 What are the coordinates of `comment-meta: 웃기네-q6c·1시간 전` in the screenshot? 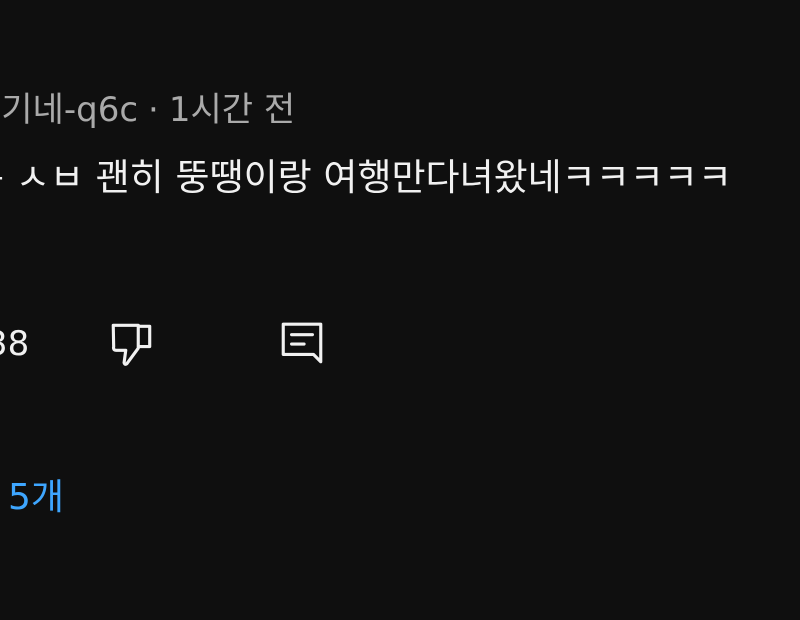 It's located at (147, 106).